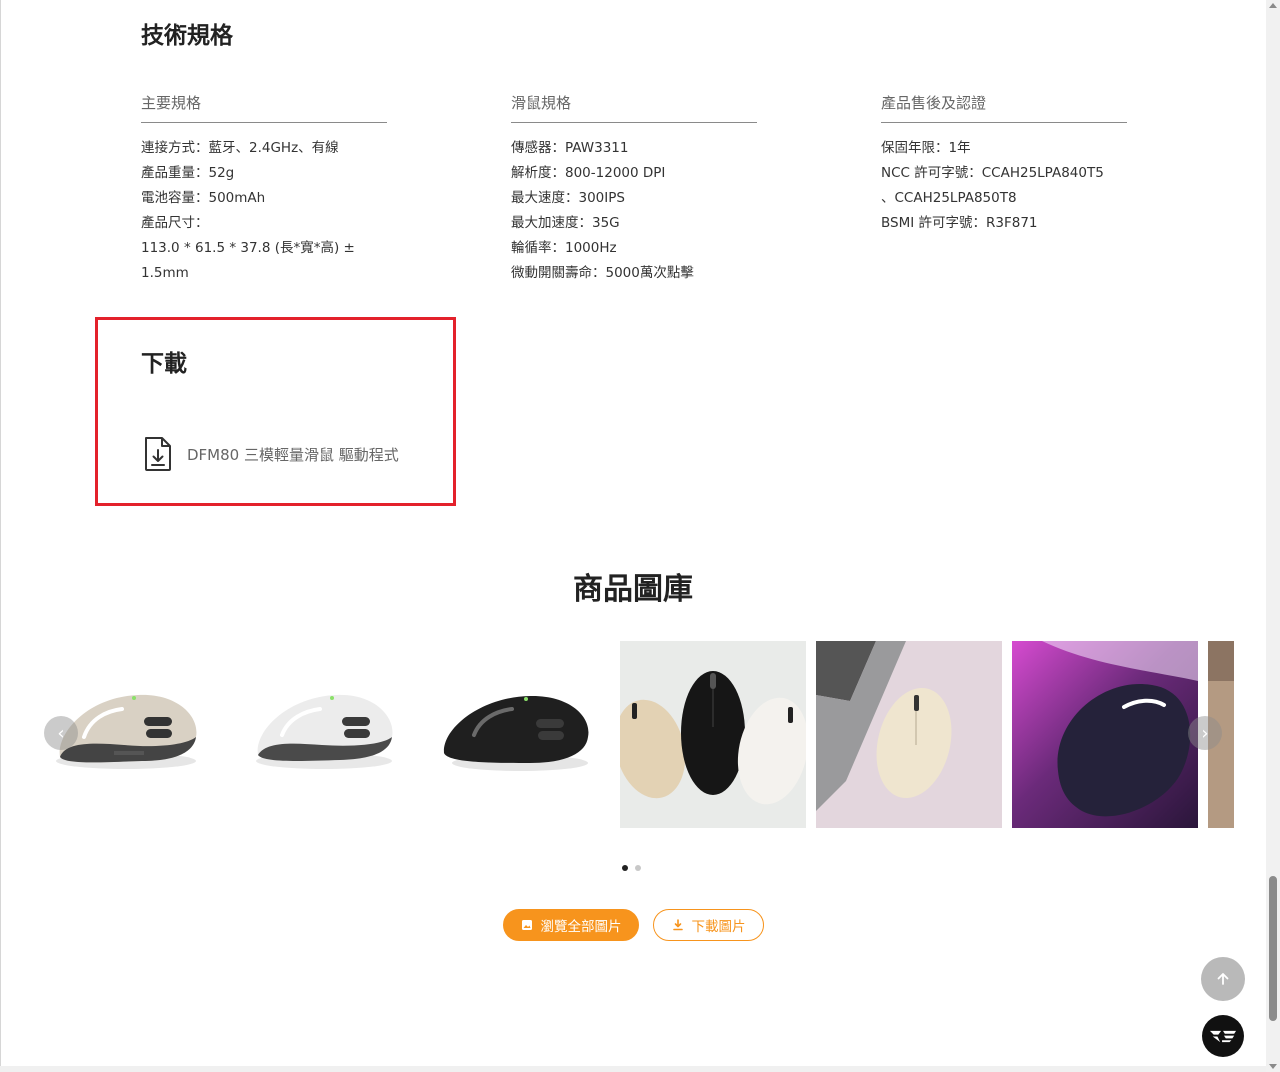  Describe the element at coordinates (949, 198) in the screenshot. I see `spec-item: 、CCAH25LPA850T8` at that location.